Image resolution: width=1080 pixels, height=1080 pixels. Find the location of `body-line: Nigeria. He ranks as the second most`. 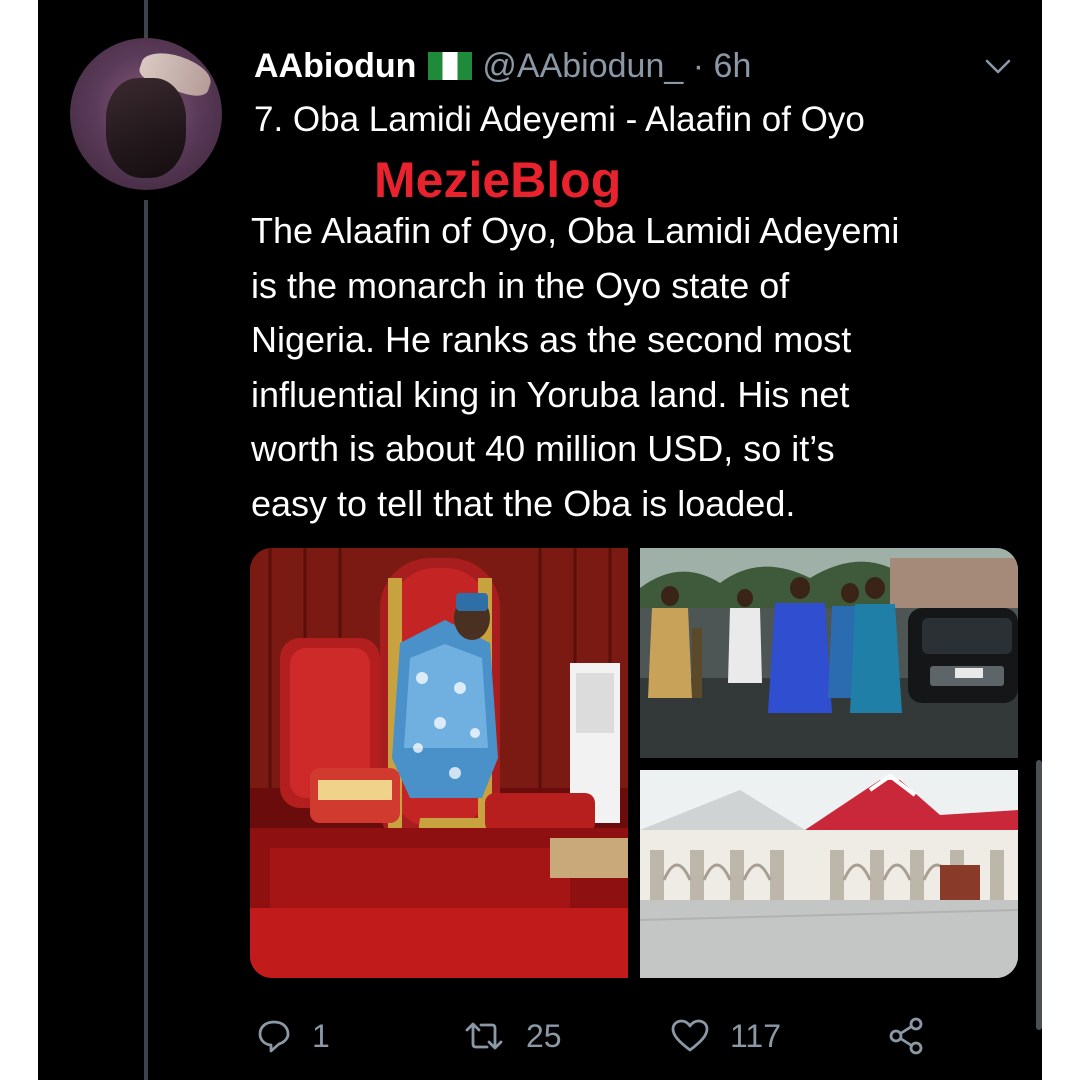

body-line: Nigeria. He ranks as the second most is located at coordinates (551, 340).